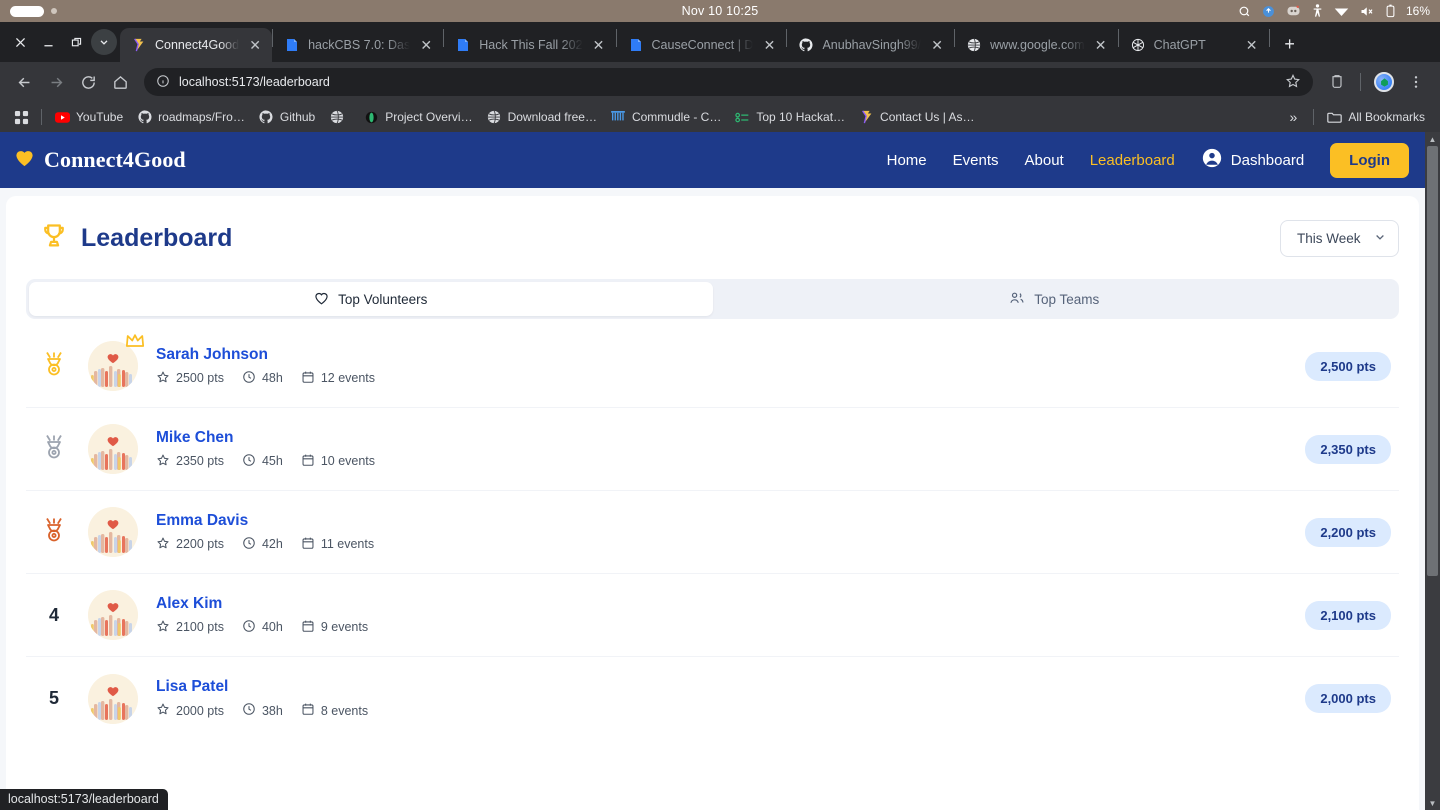 The width and height of the screenshot is (1440, 810). Describe the element at coordinates (728, 82) in the screenshot. I see `address-bar: localhost:5173/leaderboard` at that location.